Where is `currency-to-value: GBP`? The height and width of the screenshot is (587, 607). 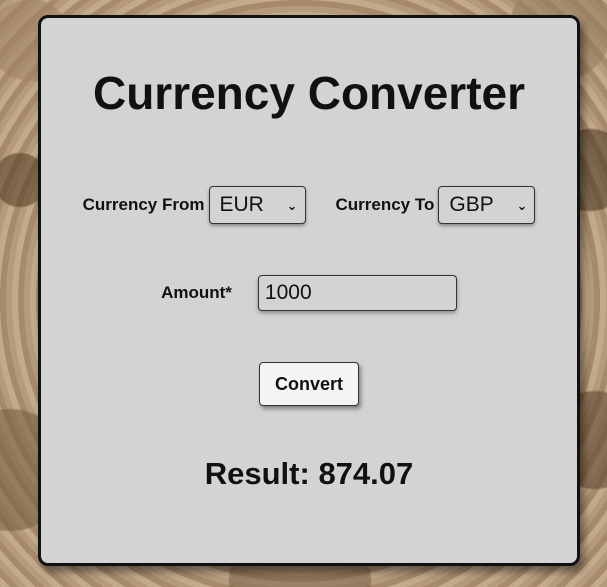
currency-to-value: GBP is located at coordinates (471, 204).